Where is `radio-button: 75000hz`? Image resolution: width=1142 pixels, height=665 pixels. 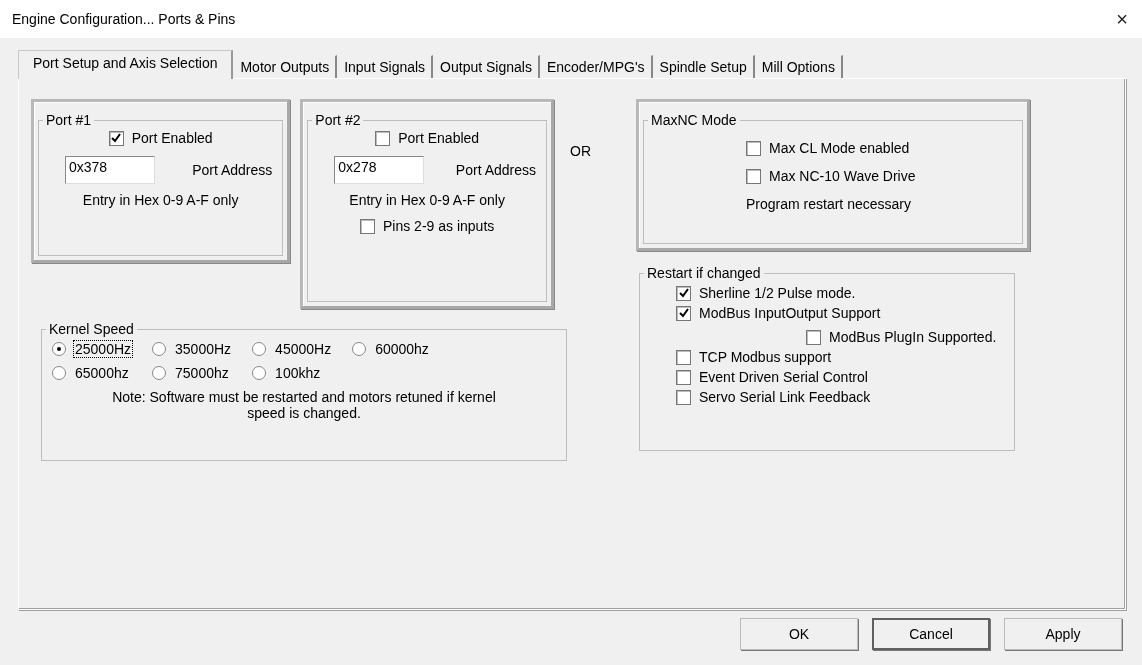
radio-button: 75000hz is located at coordinates (192, 373).